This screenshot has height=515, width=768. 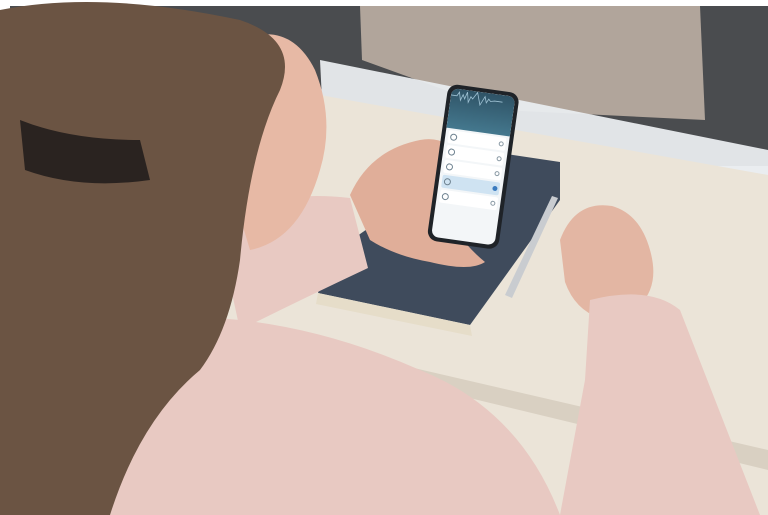 I want to click on hearing-icon, so click(x=447, y=181).